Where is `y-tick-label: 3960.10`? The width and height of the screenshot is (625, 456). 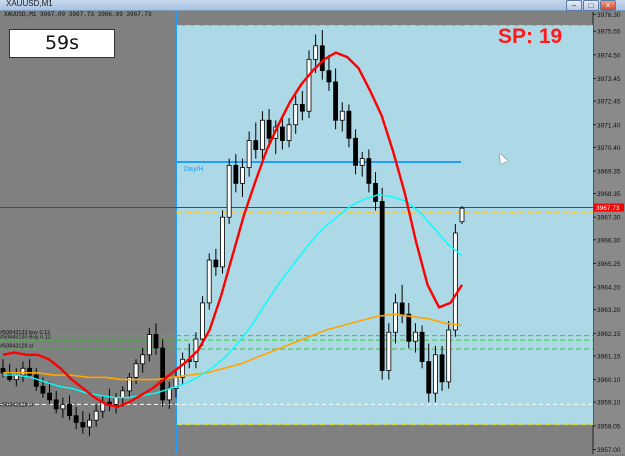
y-tick-label: 3960.10 is located at coordinates (609, 380).